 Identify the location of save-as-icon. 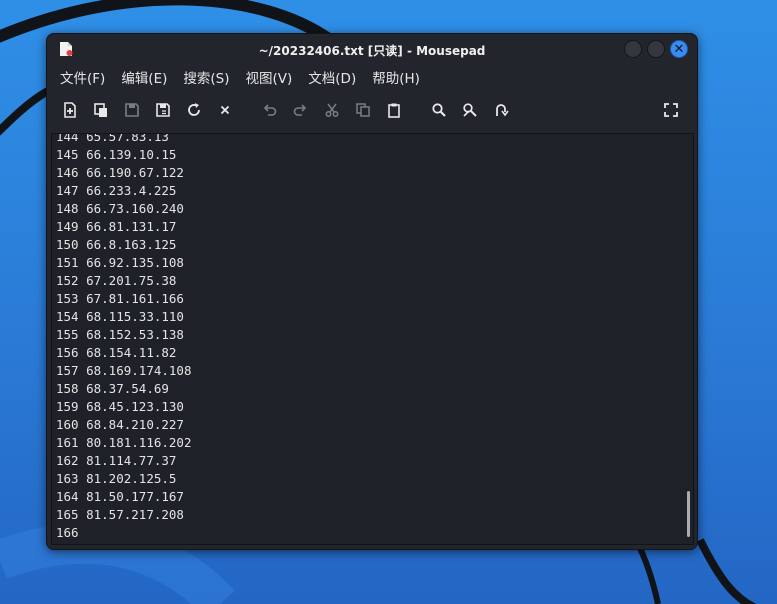
(163, 110).